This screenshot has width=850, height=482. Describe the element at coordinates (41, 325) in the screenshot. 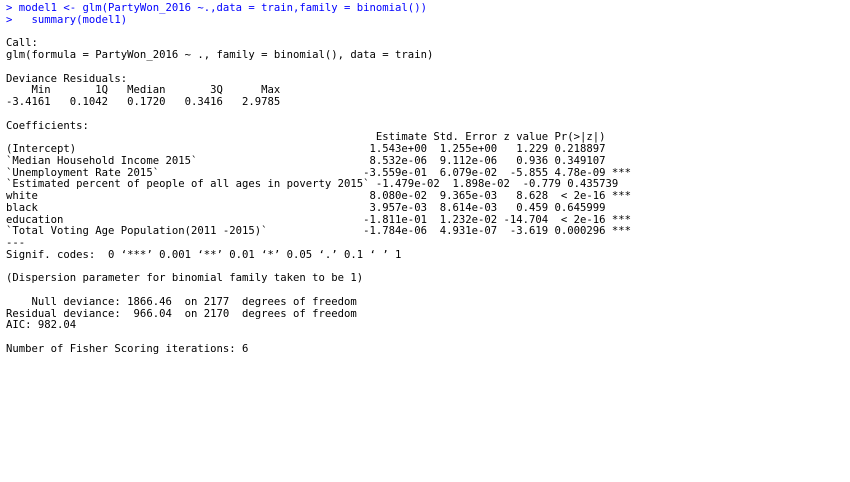

I see `aic: AIC: 982.04` at that location.